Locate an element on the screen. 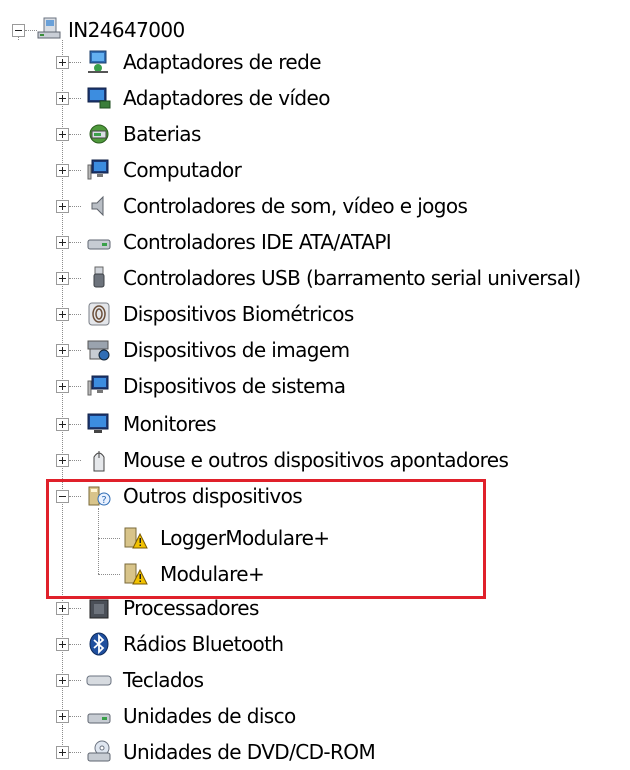 The image size is (630, 770). disk-drive-icon is located at coordinates (99, 718).